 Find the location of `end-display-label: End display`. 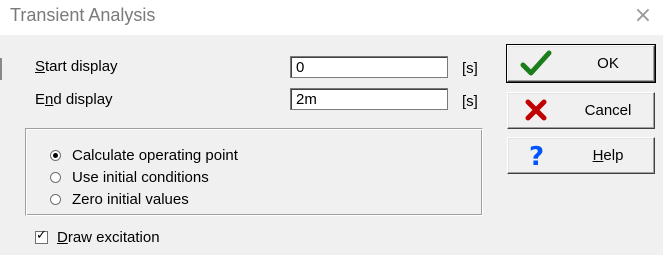

end-display-label: End display is located at coordinates (74, 99).